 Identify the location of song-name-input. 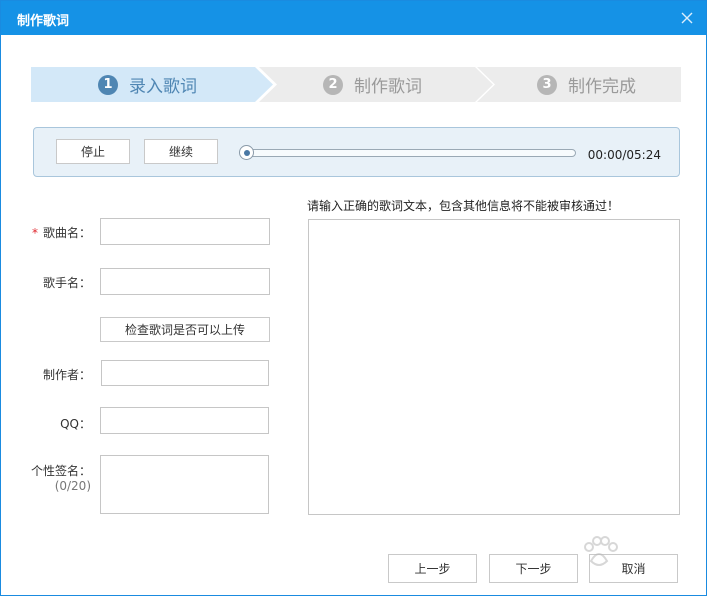
(185, 231).